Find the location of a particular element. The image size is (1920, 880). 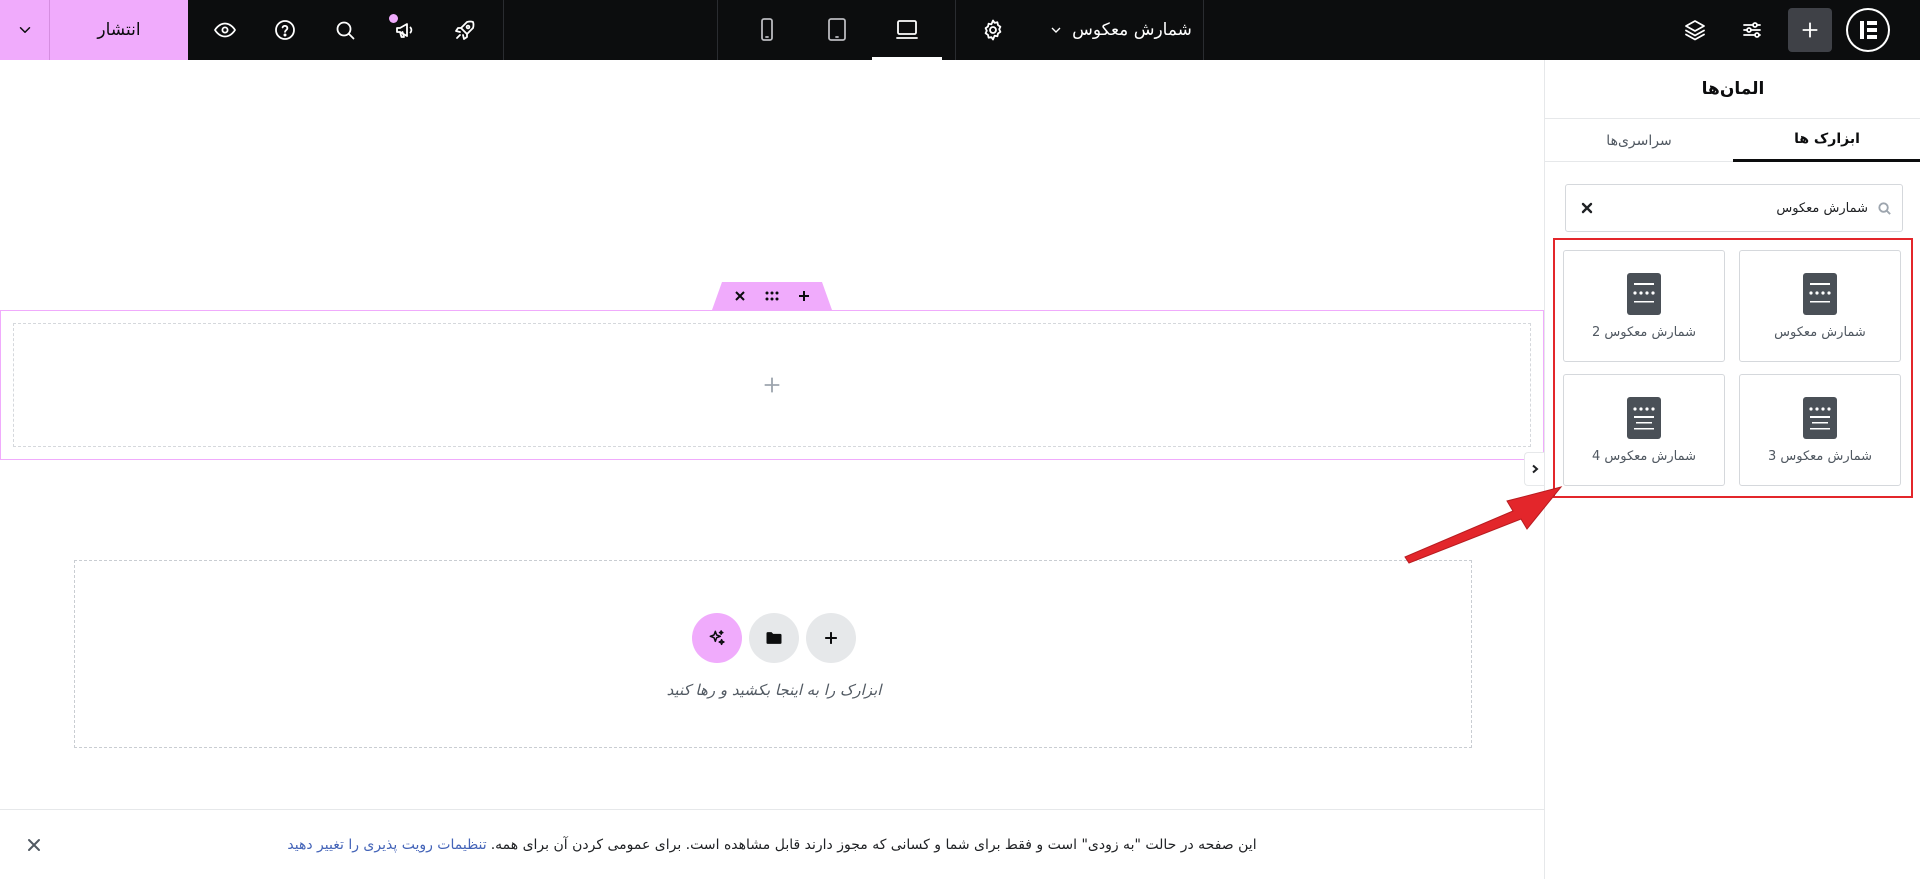

container-drop-area is located at coordinates (772, 385).